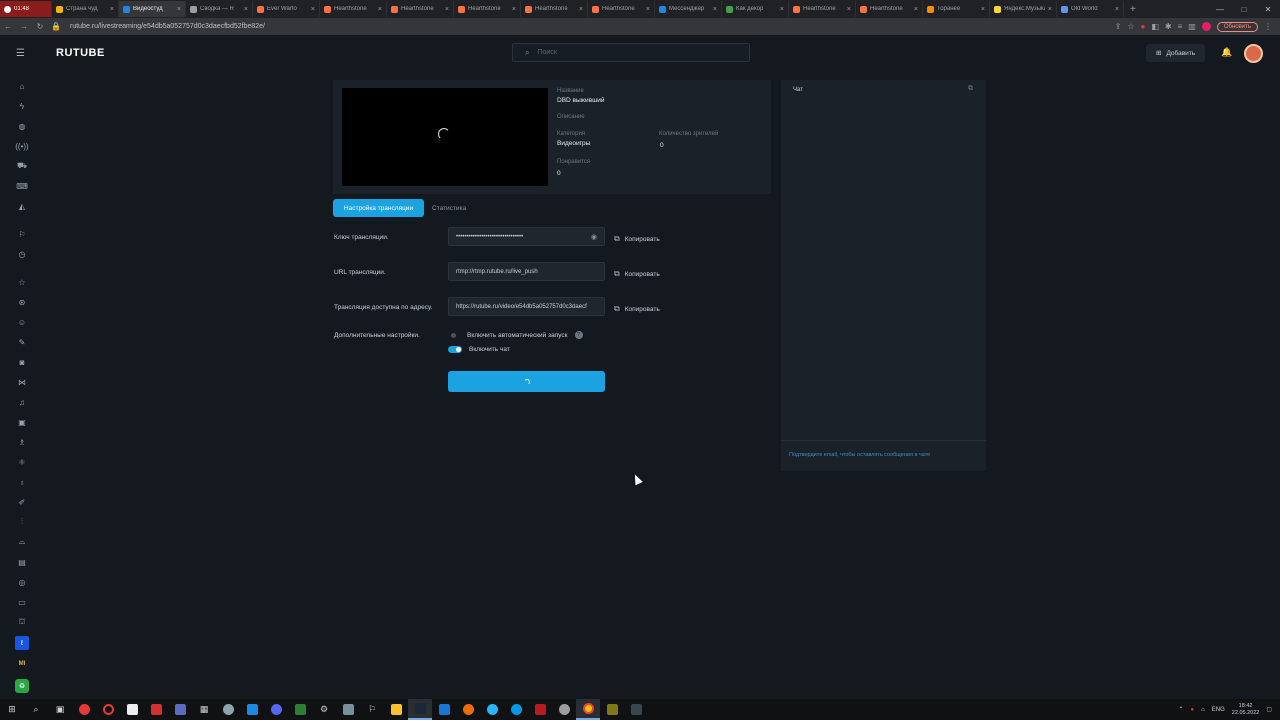 This screenshot has width=1280, height=720. Describe the element at coordinates (378, 208) in the screenshot. I see `tab-stream-settings: Настройка трансляции` at that location.